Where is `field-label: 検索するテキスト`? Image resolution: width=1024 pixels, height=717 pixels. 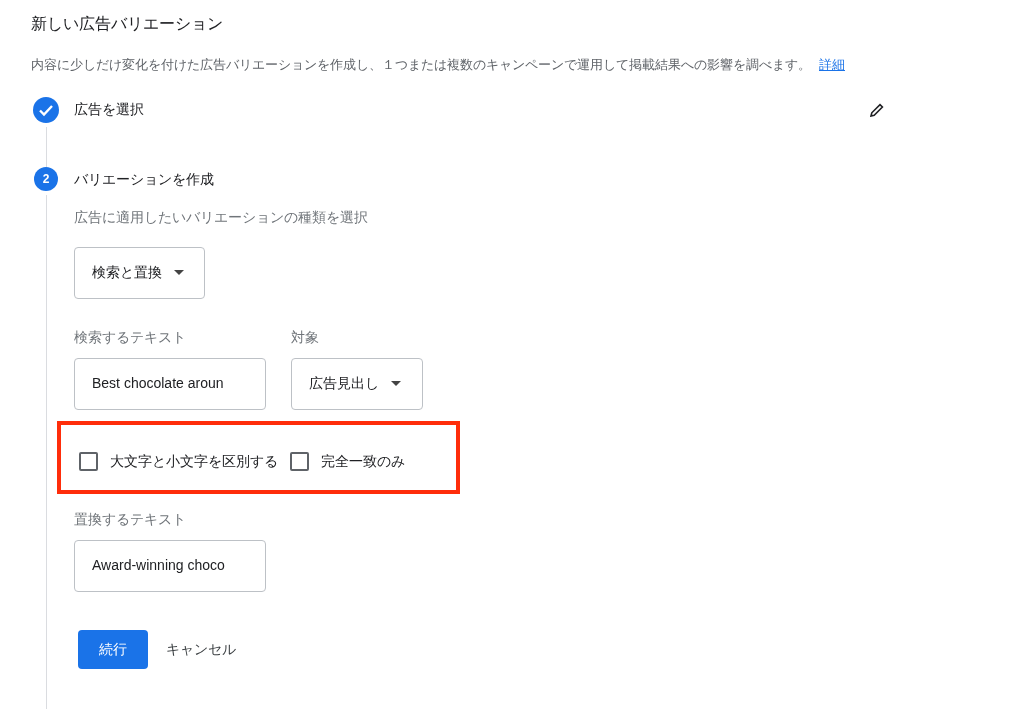
field-label: 検索するテキスト is located at coordinates (130, 337).